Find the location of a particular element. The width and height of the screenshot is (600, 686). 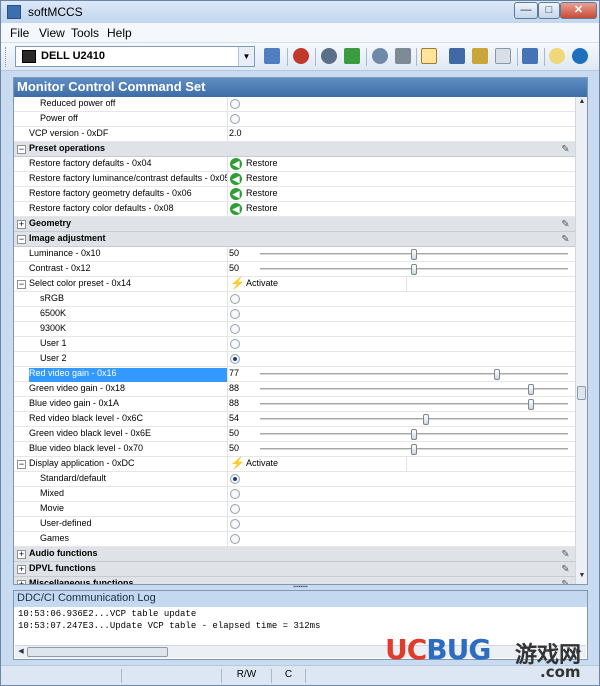

option-row: Reduced power off is located at coordinates (294, 104).